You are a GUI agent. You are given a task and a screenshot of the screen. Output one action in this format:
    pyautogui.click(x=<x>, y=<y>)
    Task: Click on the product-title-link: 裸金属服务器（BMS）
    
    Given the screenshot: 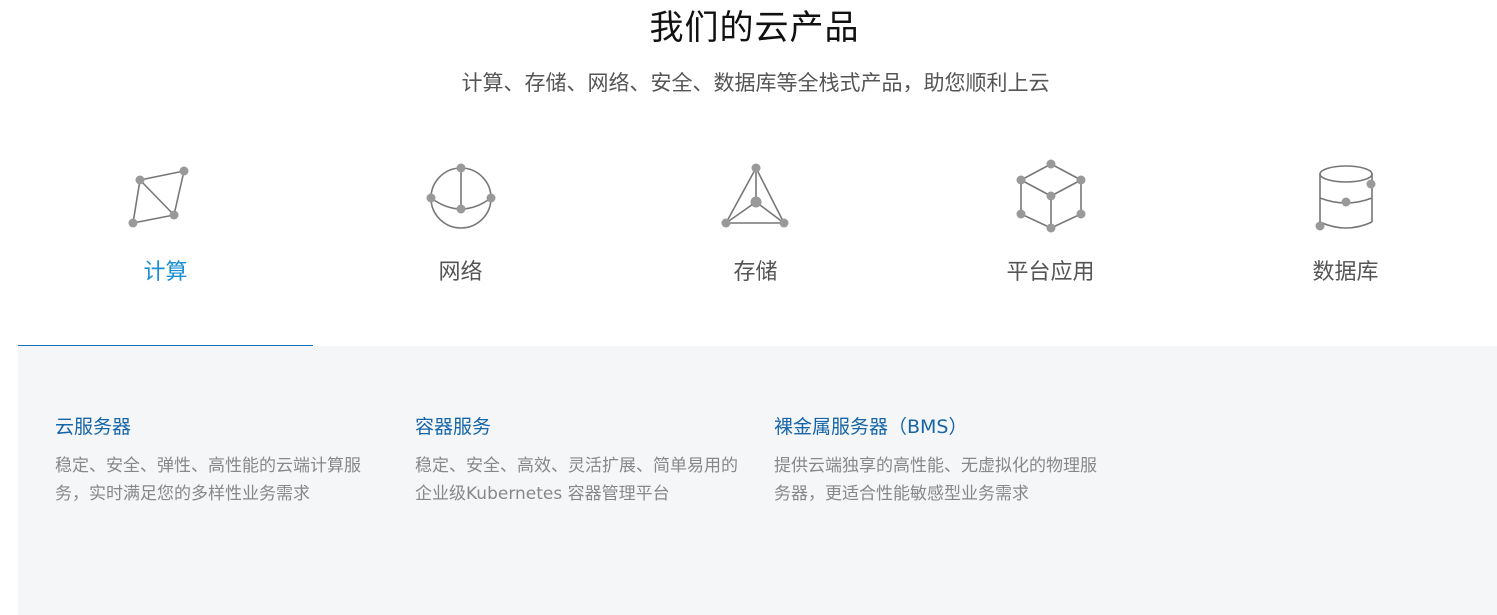 What is the action you would take?
    pyautogui.click(x=939, y=427)
    